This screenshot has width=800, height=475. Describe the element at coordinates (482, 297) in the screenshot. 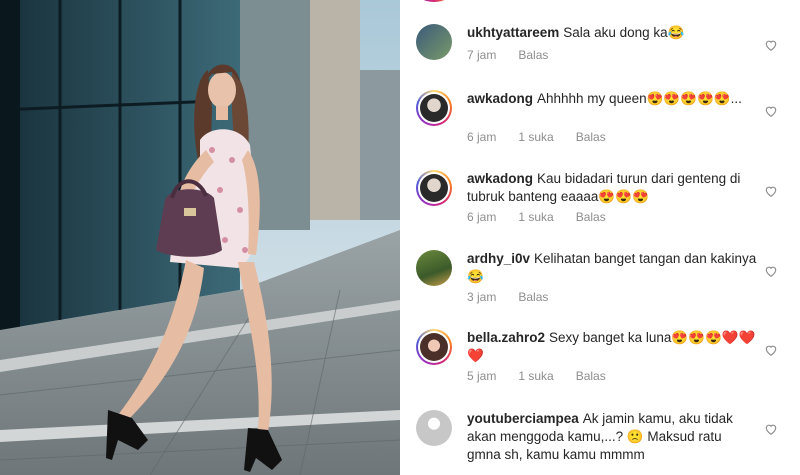

I see `comment-time: 3 jam` at that location.